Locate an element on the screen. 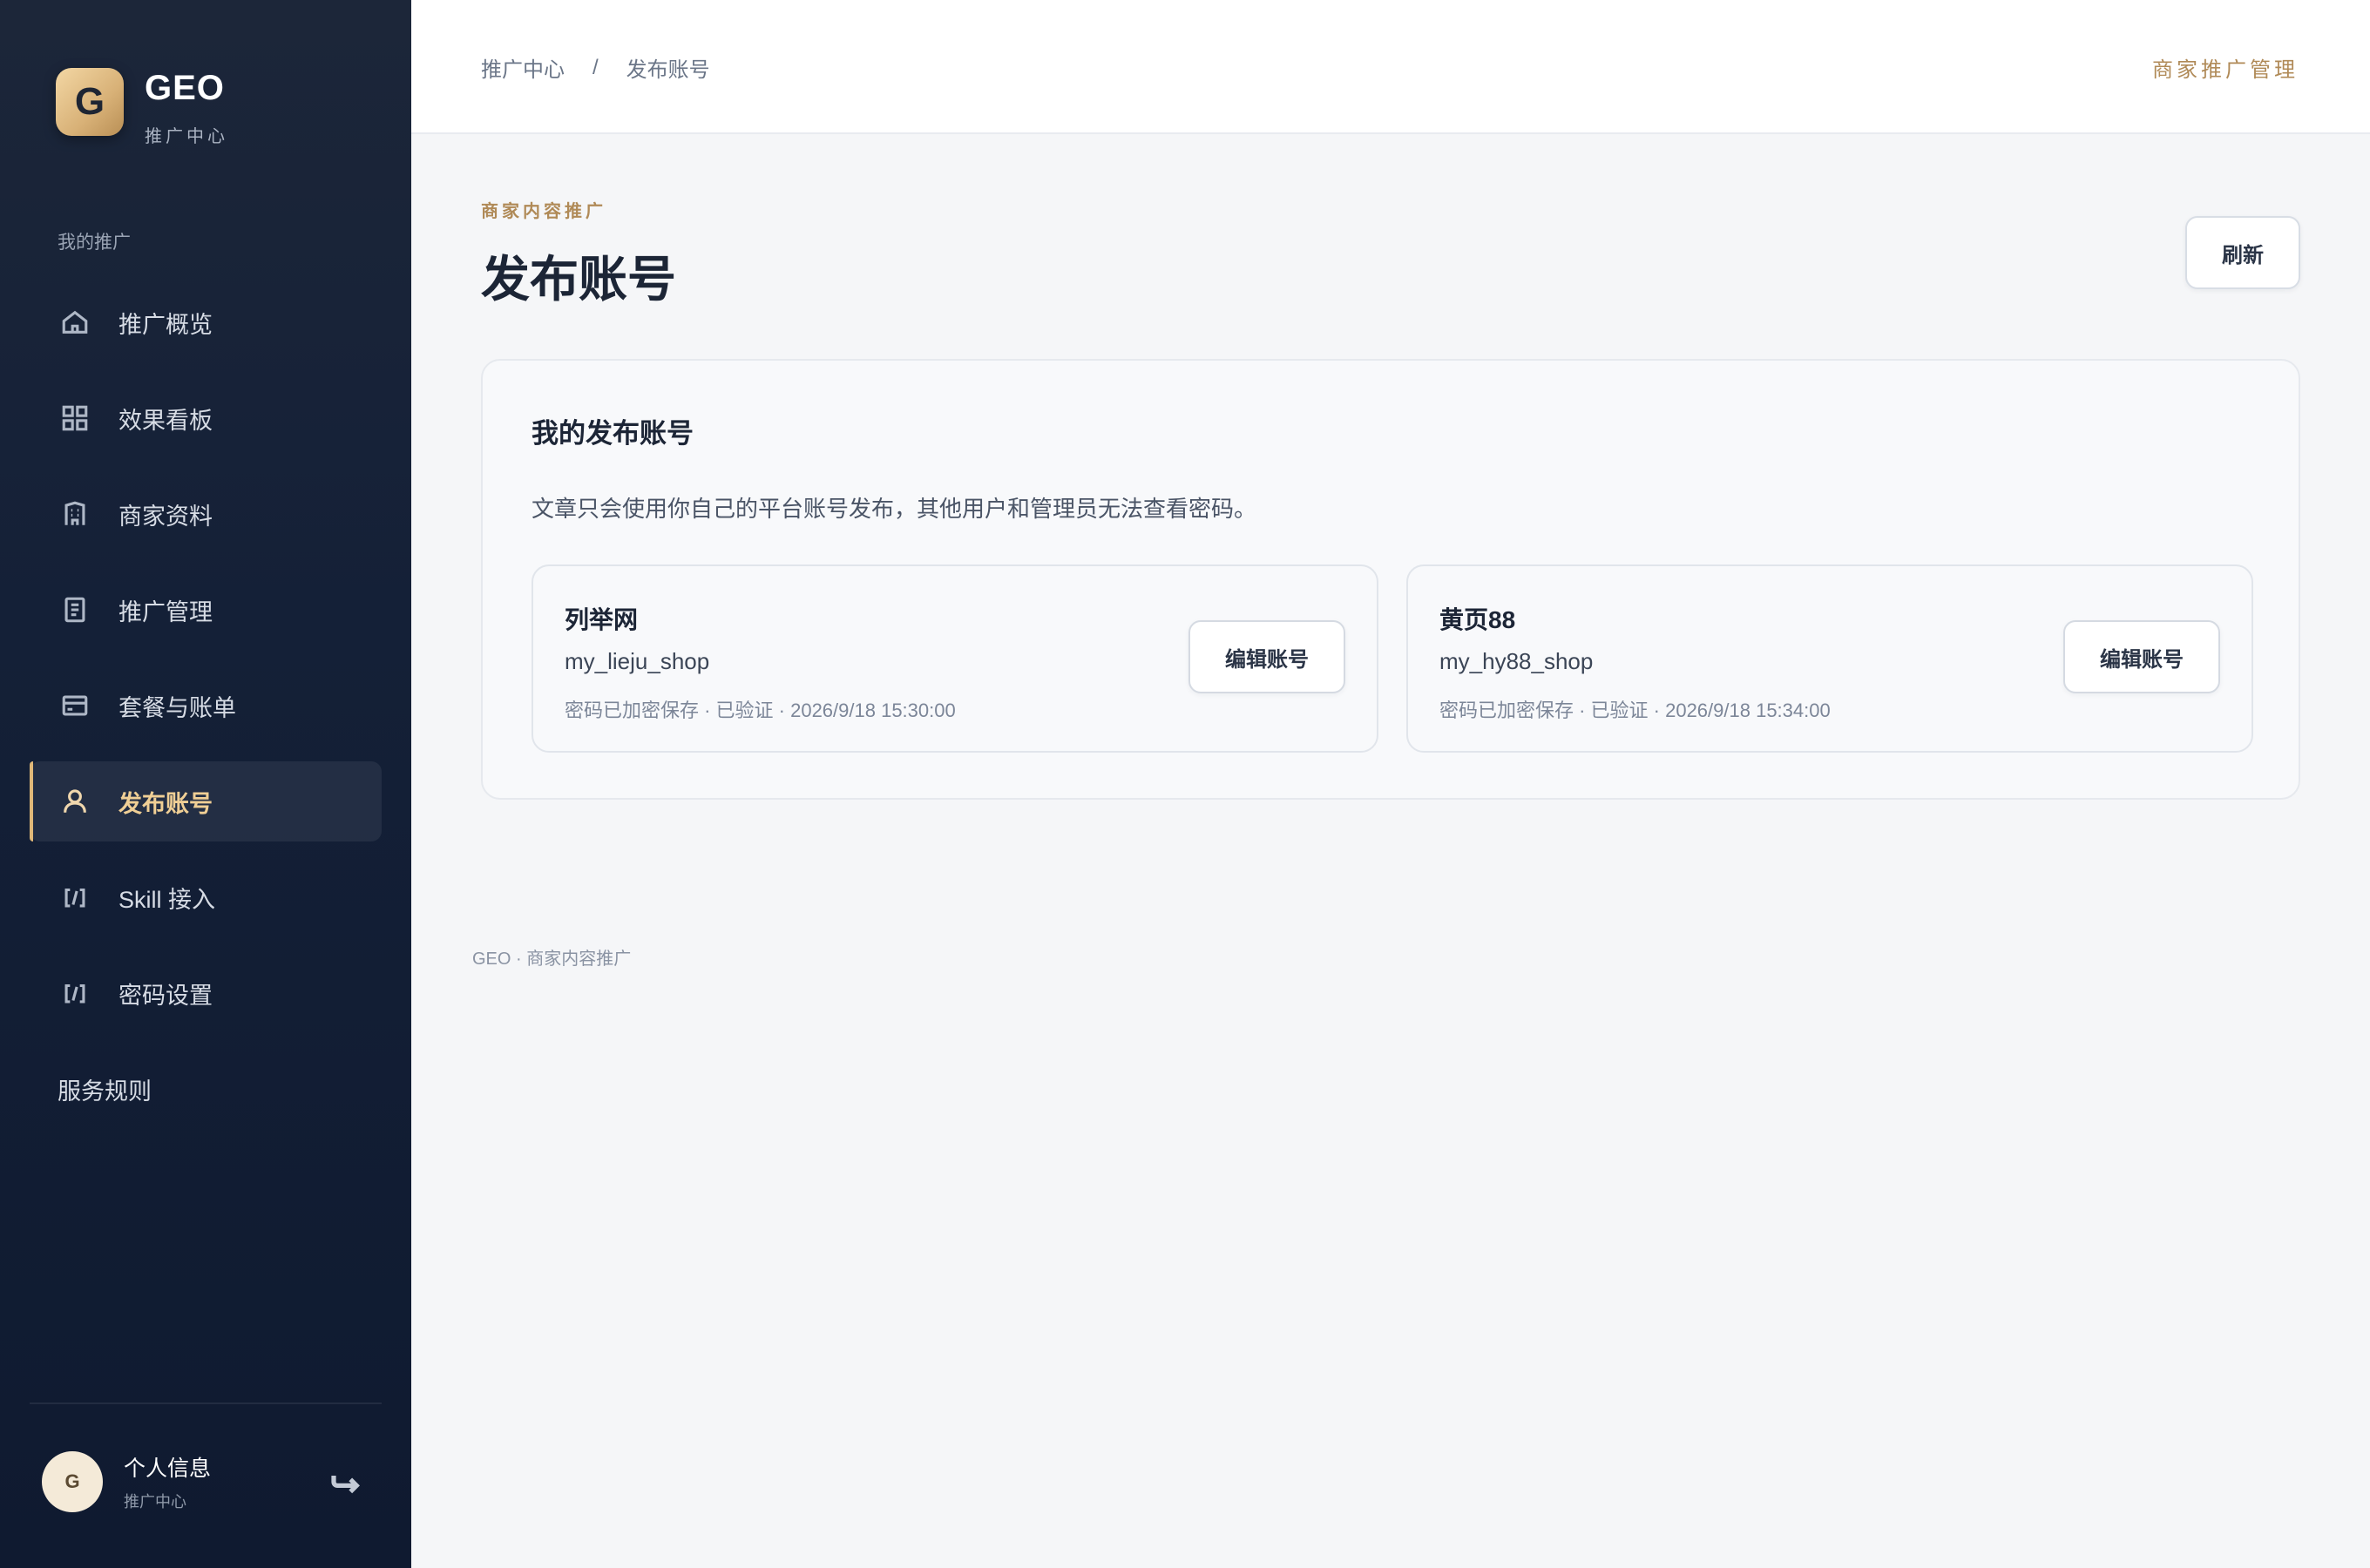 This screenshot has width=2370, height=1568. sidebar-item-password-settings: 密码设置 is located at coordinates (206, 993).